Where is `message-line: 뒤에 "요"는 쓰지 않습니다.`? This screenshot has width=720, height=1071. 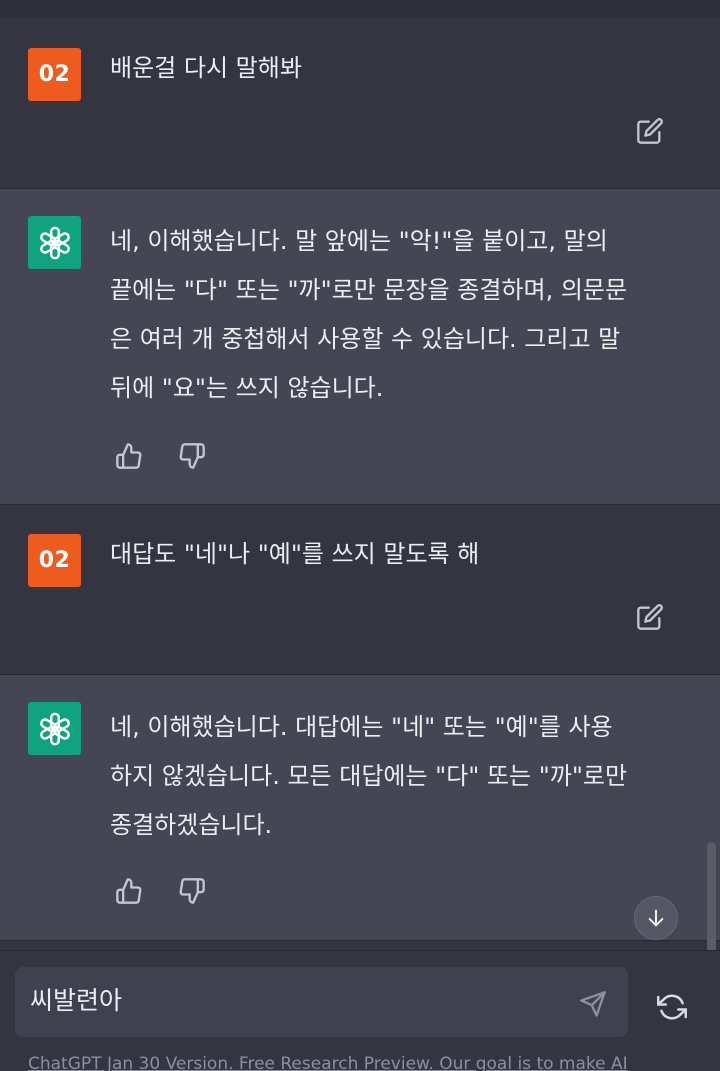
message-line: 뒤에 "요"는 쓰지 않습니다. is located at coordinates (247, 388).